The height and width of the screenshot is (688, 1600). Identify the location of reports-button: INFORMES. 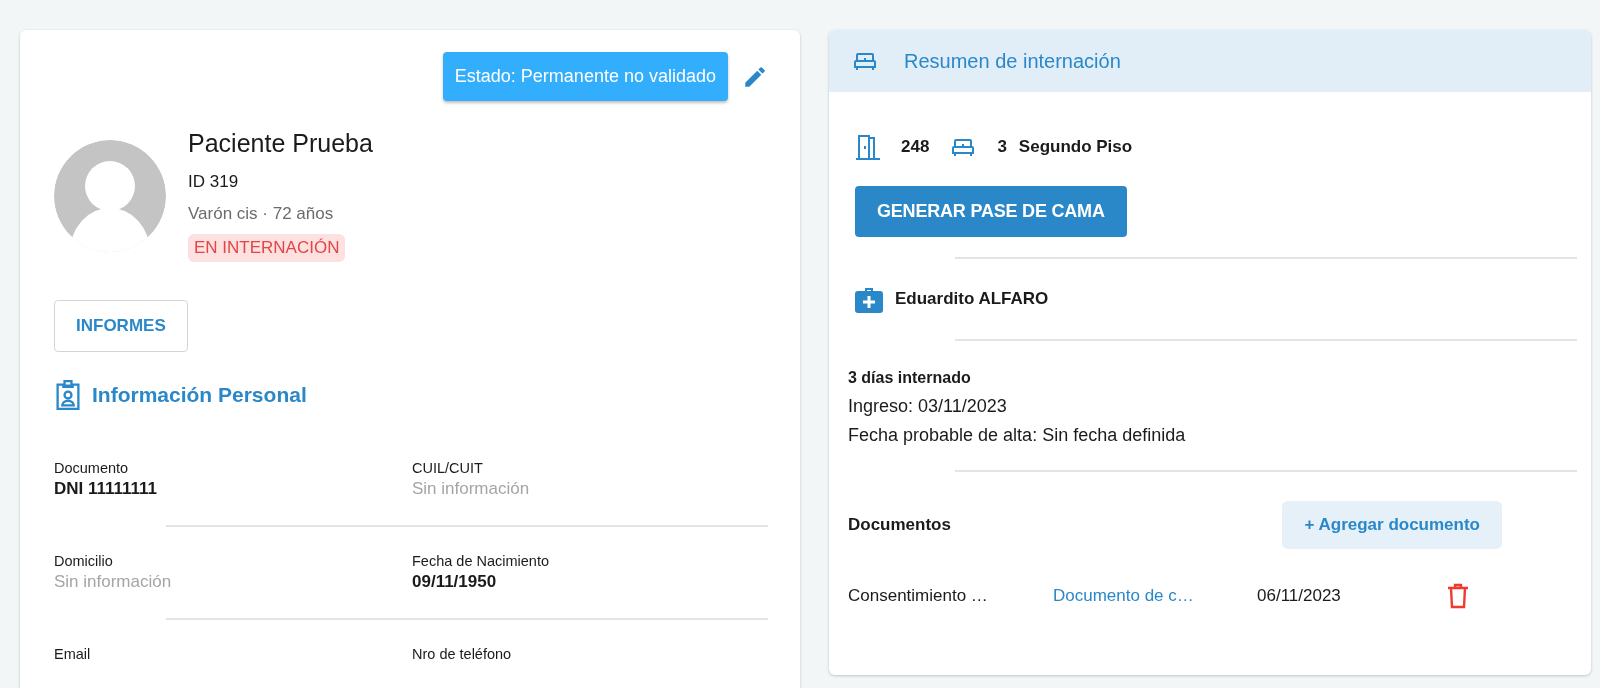
(121, 326).